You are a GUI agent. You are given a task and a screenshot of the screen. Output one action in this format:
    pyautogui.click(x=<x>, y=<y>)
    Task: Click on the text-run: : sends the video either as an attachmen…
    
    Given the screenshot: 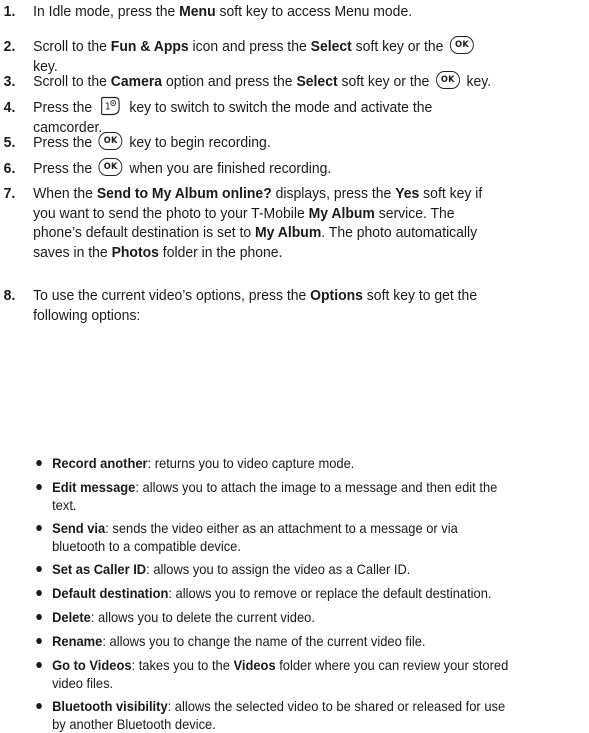 What is the action you would take?
    pyautogui.click(x=281, y=528)
    